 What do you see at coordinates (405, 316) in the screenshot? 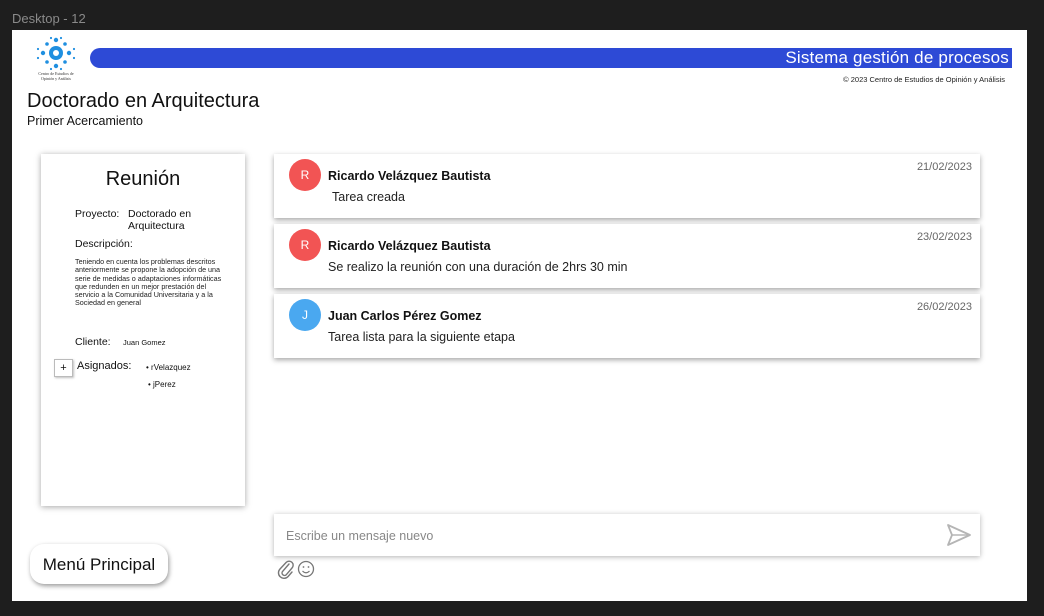
I see `message-author: Juan Carlos Pérez Gomez` at bounding box center [405, 316].